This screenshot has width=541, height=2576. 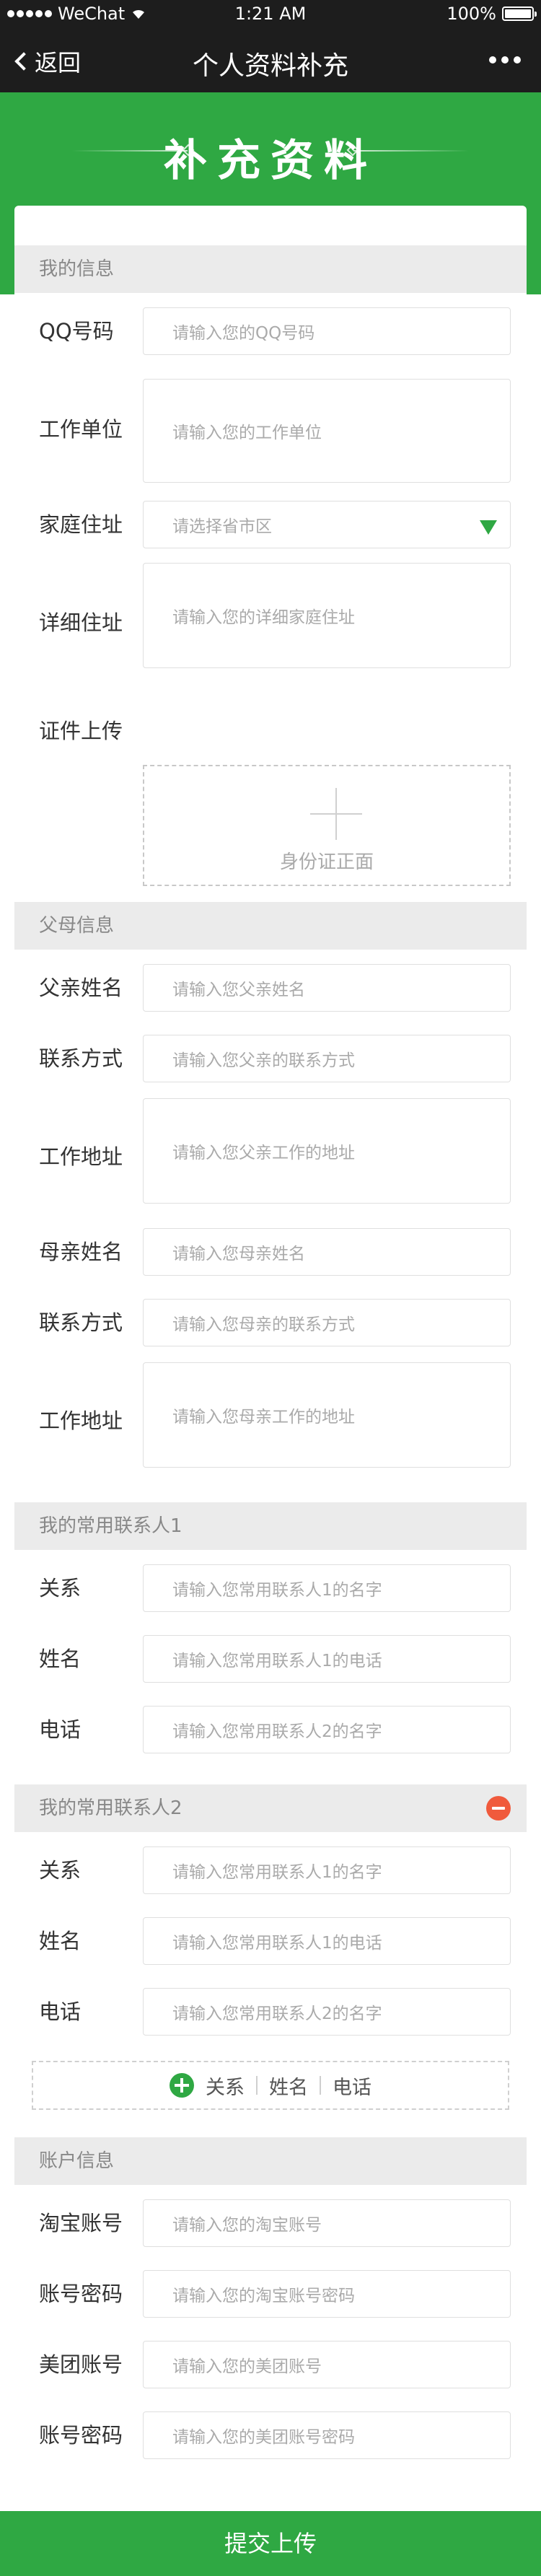 What do you see at coordinates (270, 1526) in the screenshot?
I see `section-contact1: 我的常用联系人1` at bounding box center [270, 1526].